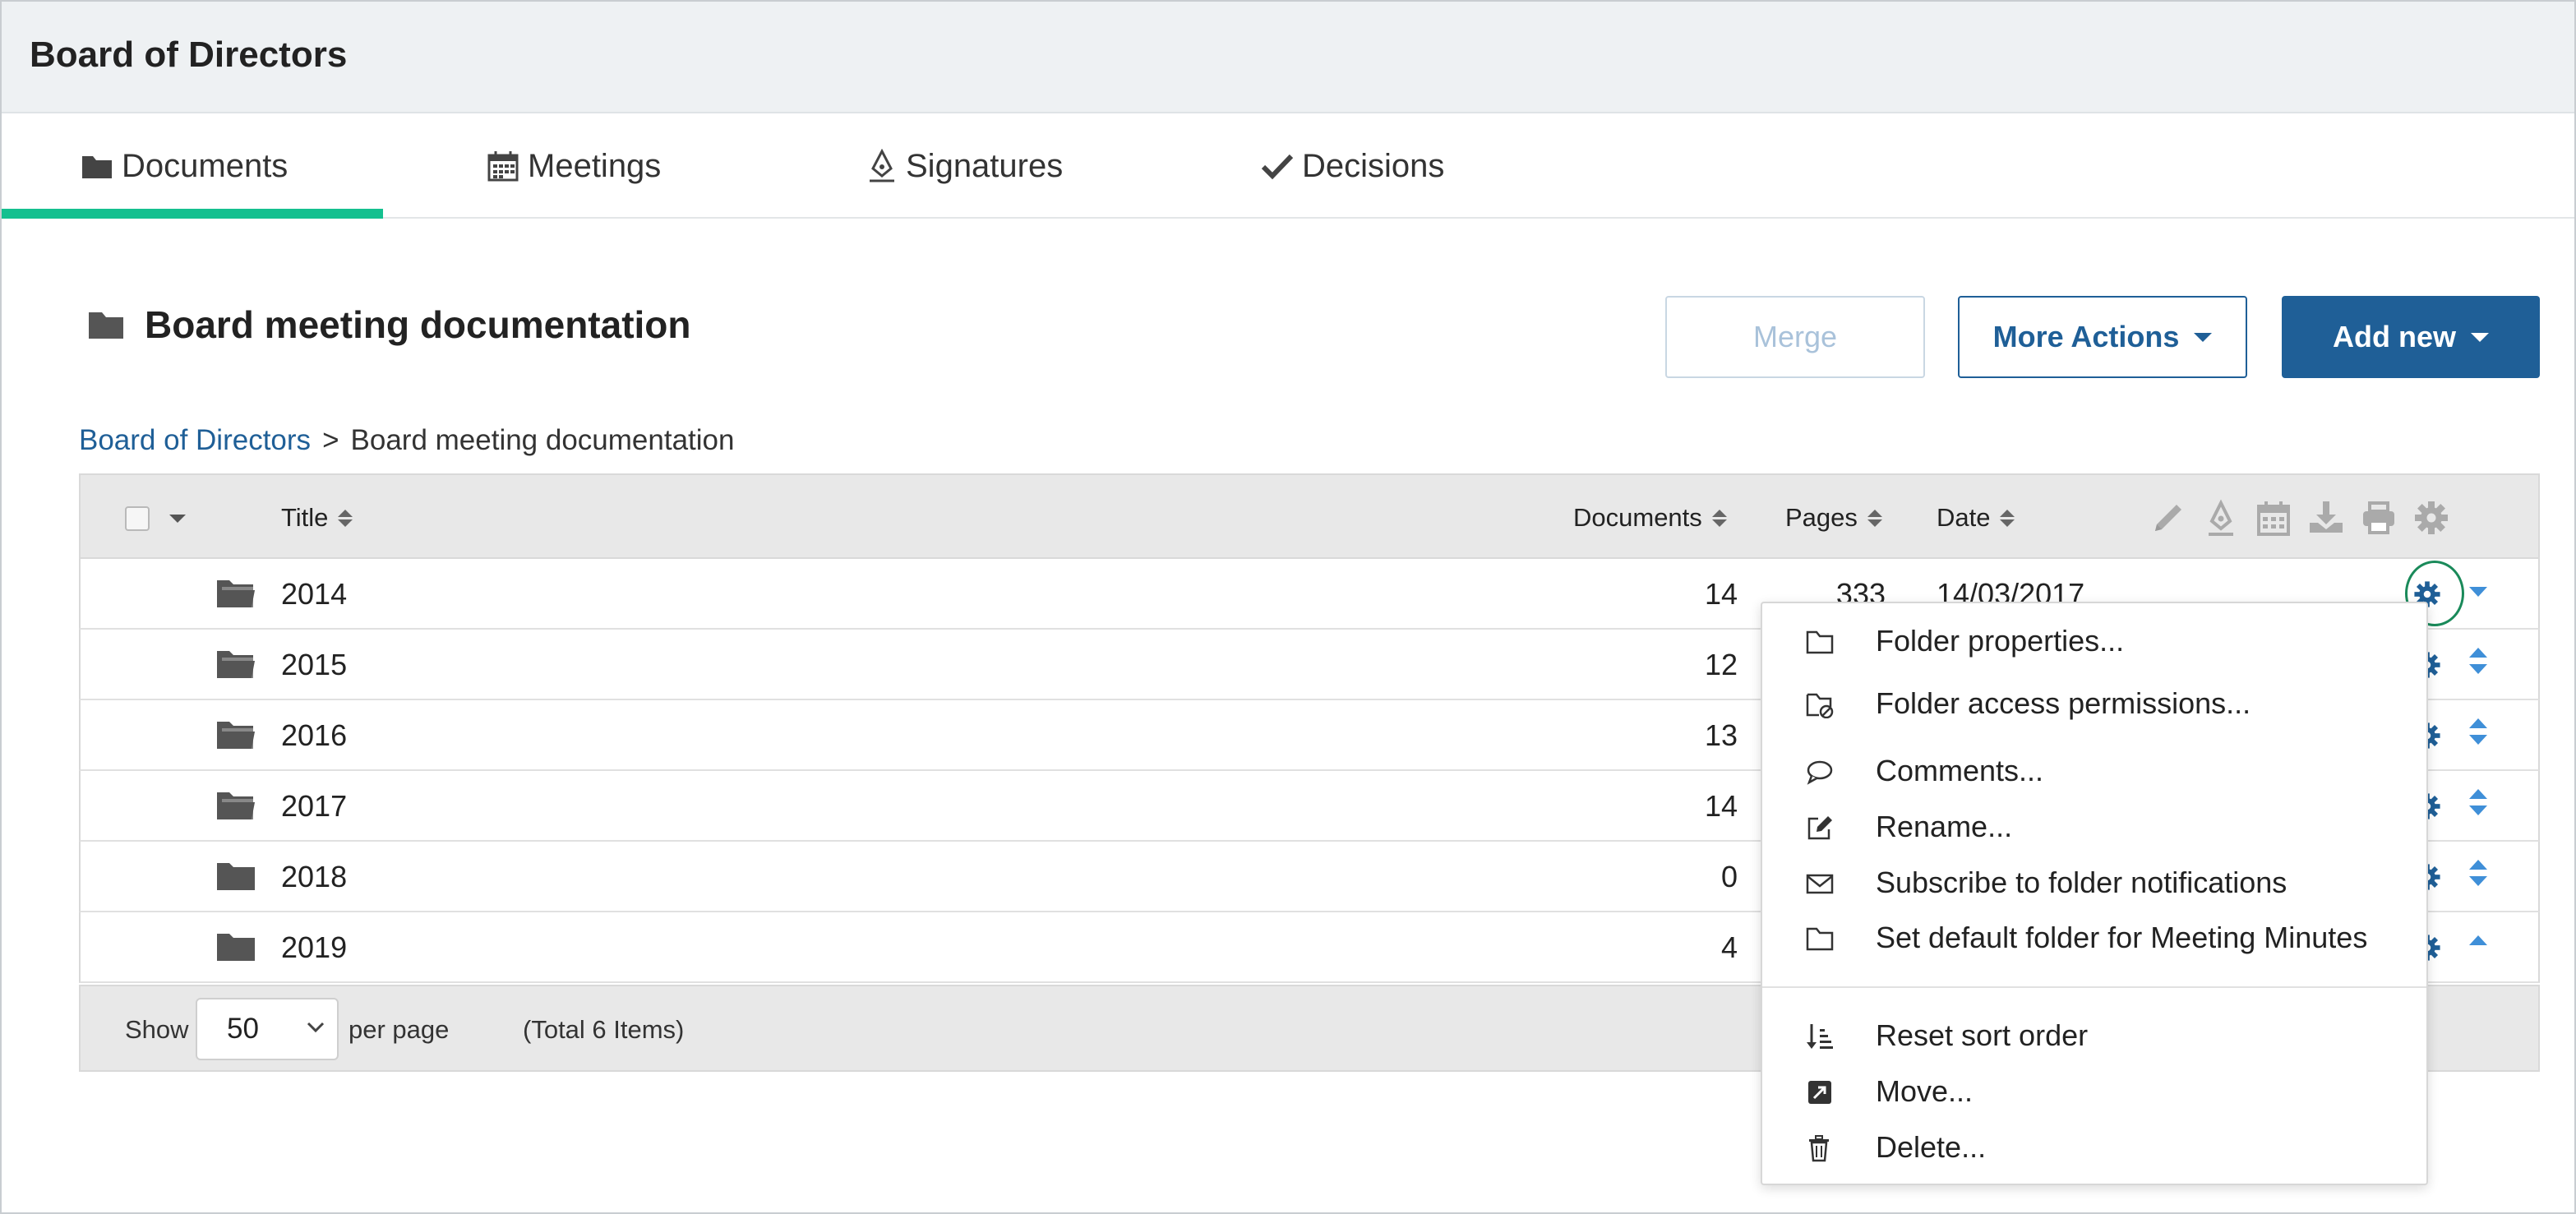 The image size is (2576, 1214). Describe the element at coordinates (2378, 517) in the screenshot. I see `print-icon` at that location.